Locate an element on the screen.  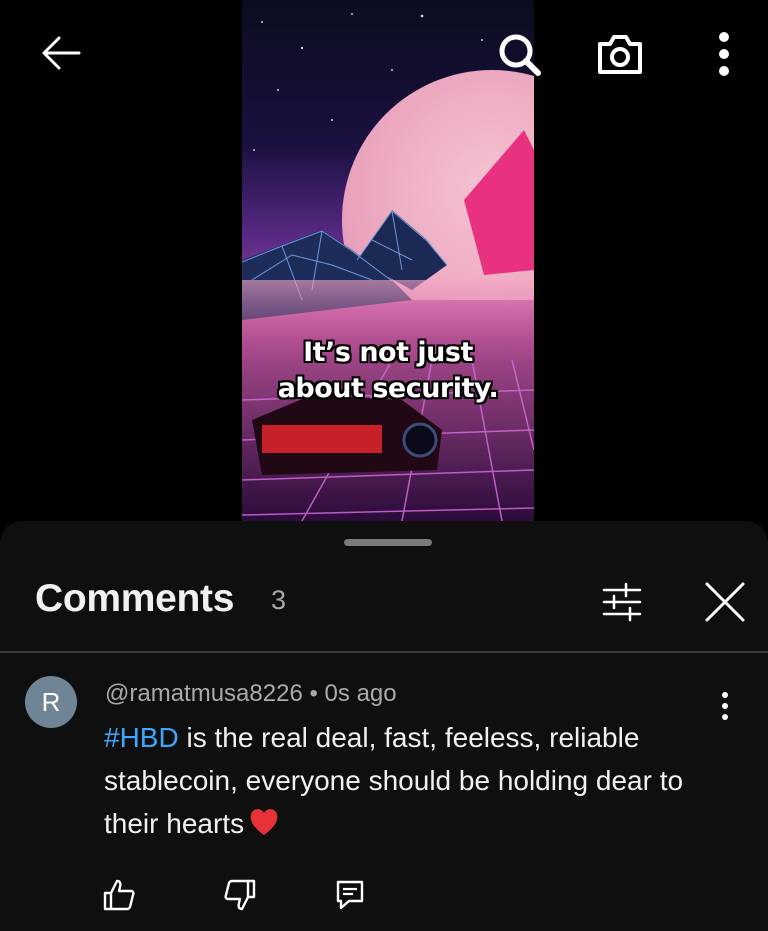
back-arrow-icon is located at coordinates (61, 53).